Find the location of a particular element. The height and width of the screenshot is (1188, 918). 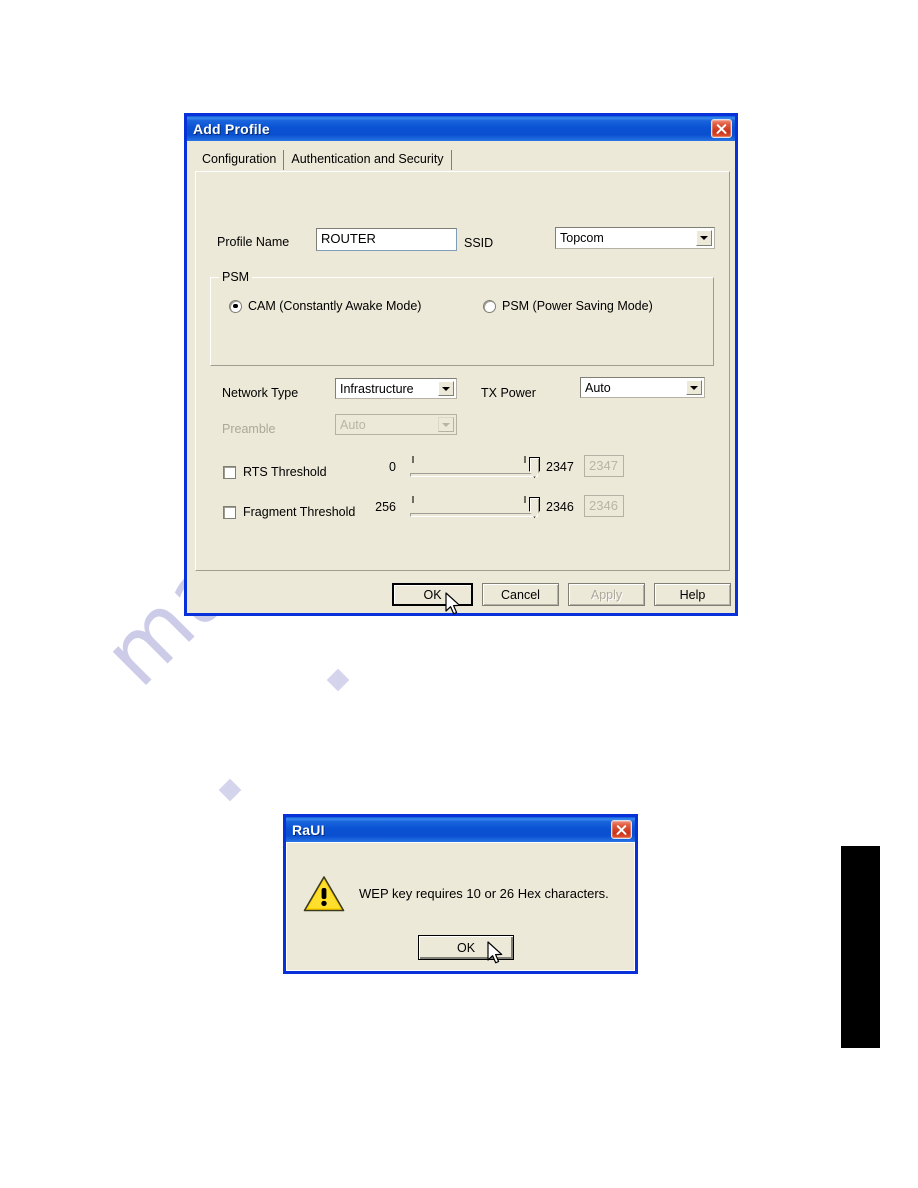

tab-configuration: Configuration is located at coordinates (240, 160).